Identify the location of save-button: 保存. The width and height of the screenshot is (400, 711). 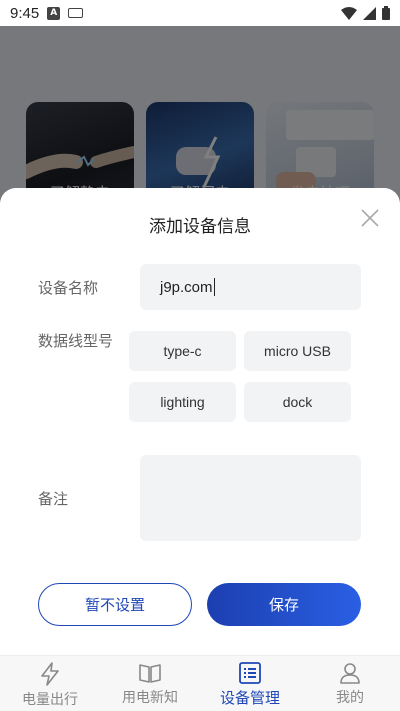
(284, 604).